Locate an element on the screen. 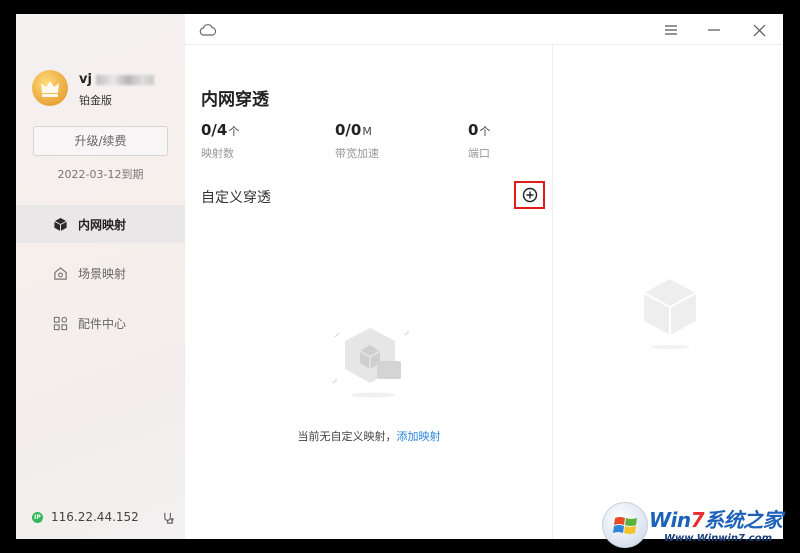 The width and height of the screenshot is (800, 553). empty-state-text: 当前无自定义映射，添加映射 is located at coordinates (369, 436).